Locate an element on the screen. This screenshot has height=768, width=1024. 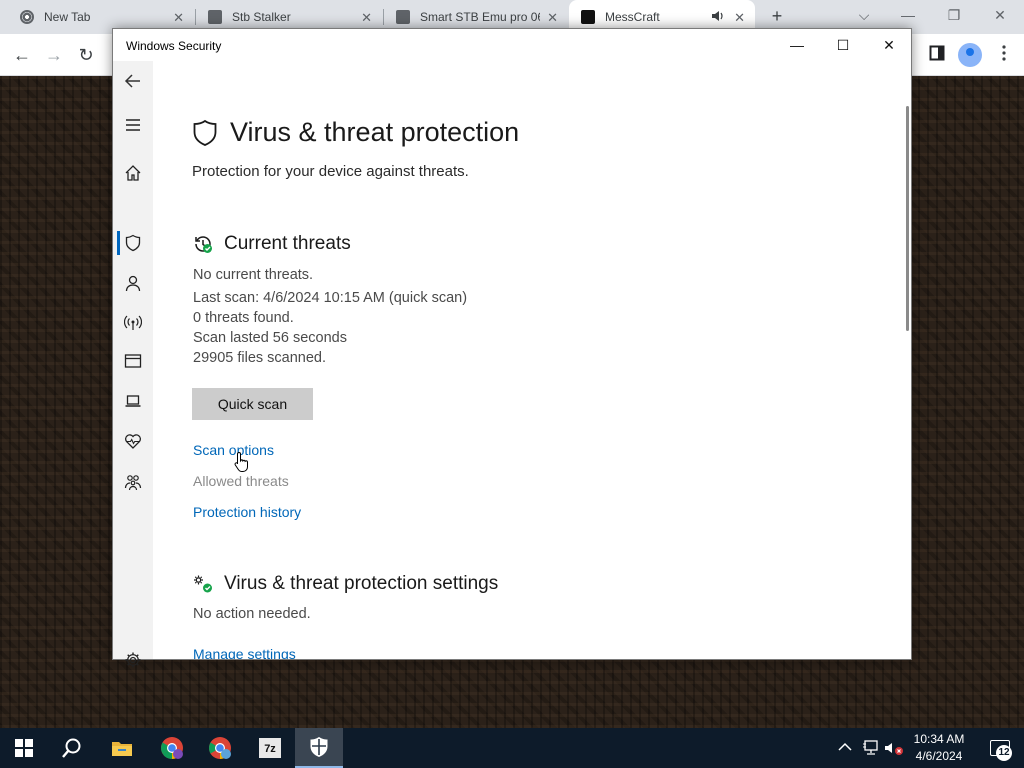
network-icon is located at coordinates (871, 749).